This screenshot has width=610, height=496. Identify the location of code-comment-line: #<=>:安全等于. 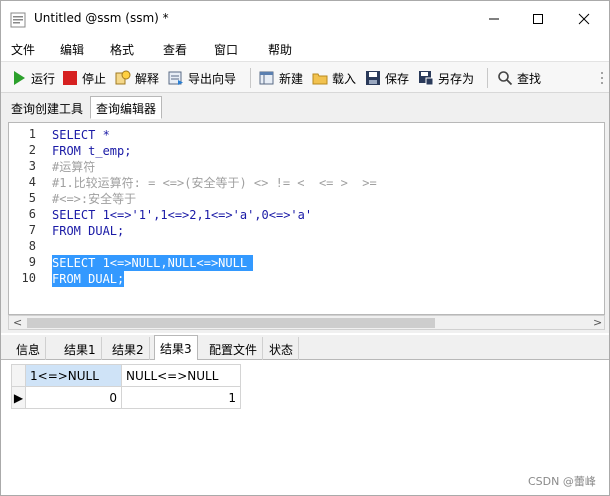
(94, 199).